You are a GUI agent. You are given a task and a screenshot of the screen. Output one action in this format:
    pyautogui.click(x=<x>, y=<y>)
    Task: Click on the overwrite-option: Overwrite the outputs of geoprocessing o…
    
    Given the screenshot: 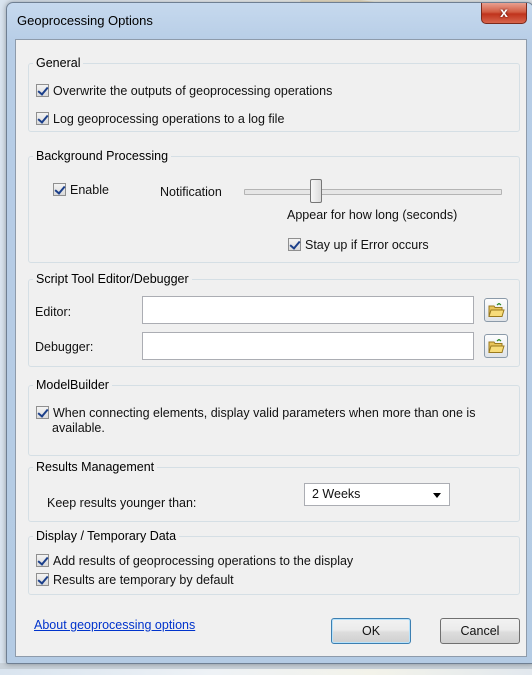 What is the action you would take?
    pyautogui.click(x=184, y=91)
    